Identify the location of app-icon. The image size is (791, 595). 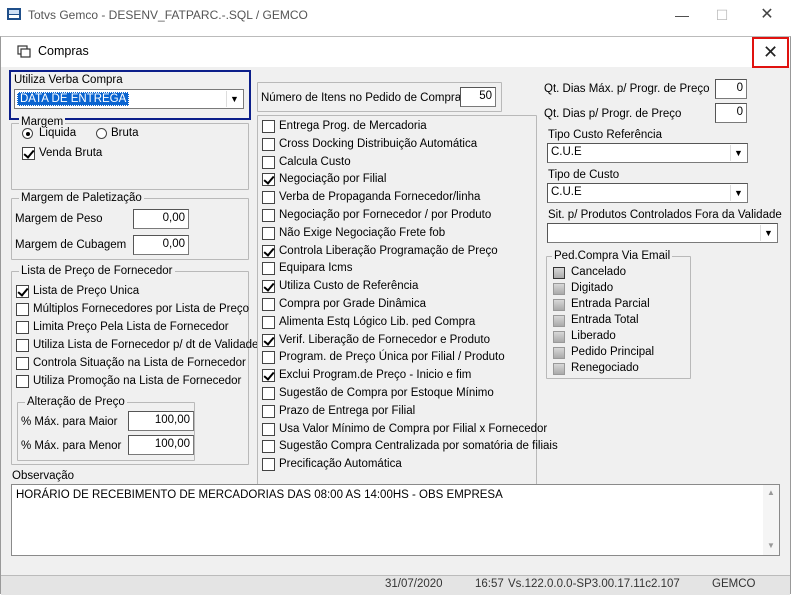
(14, 14).